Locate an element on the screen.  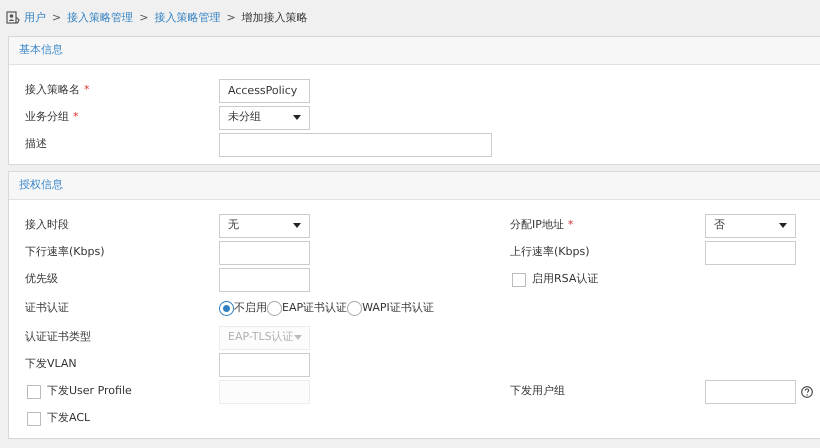
field-label: 下发用户组 is located at coordinates (537, 391).